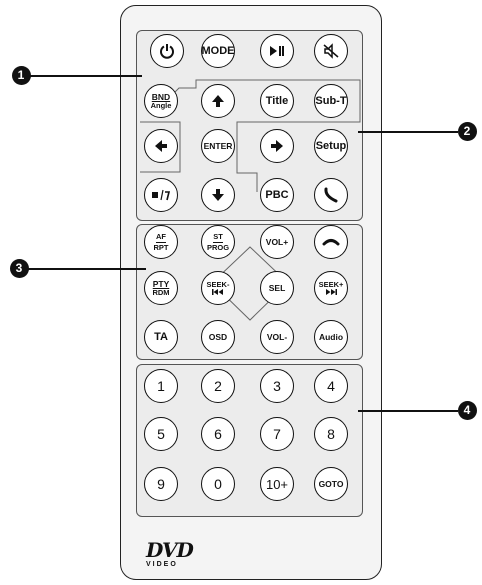 The image size is (482, 585). I want to click on dvd-logo-text: DVD, so click(170, 550).